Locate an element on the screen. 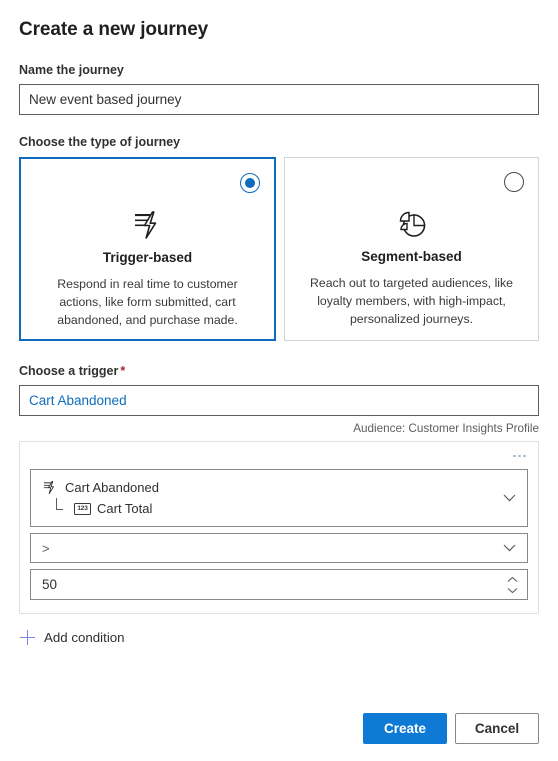 The height and width of the screenshot is (761, 558). page-title: Create a new journey is located at coordinates (114, 29).